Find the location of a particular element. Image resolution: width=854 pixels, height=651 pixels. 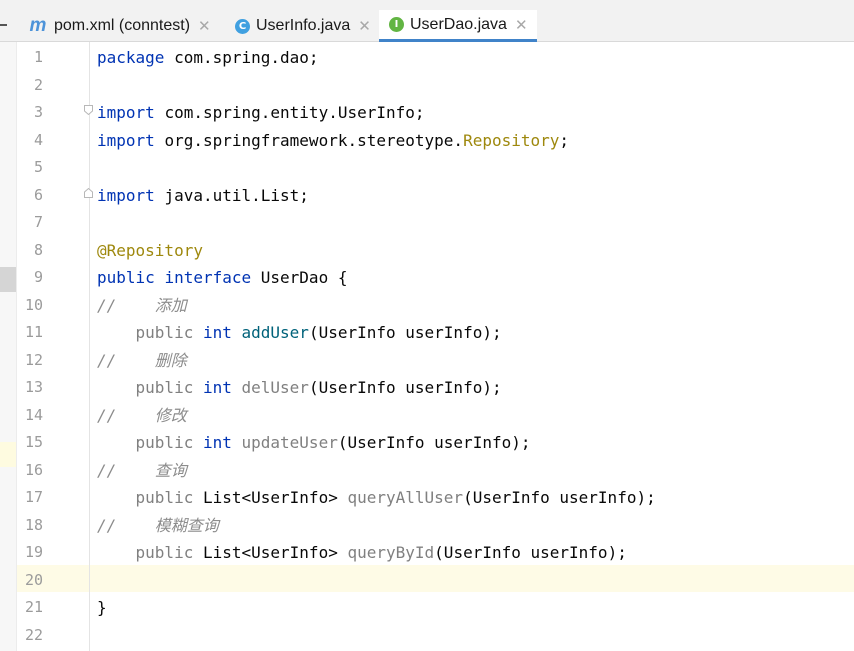

tab-label: UserInfo.java is located at coordinates (303, 25).